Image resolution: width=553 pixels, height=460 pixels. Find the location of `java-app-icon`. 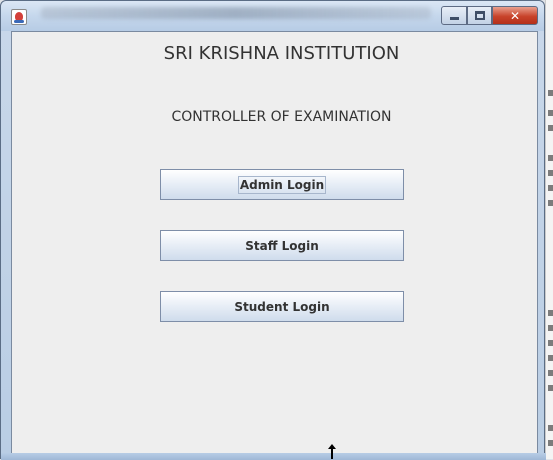

java-app-icon is located at coordinates (19, 17).